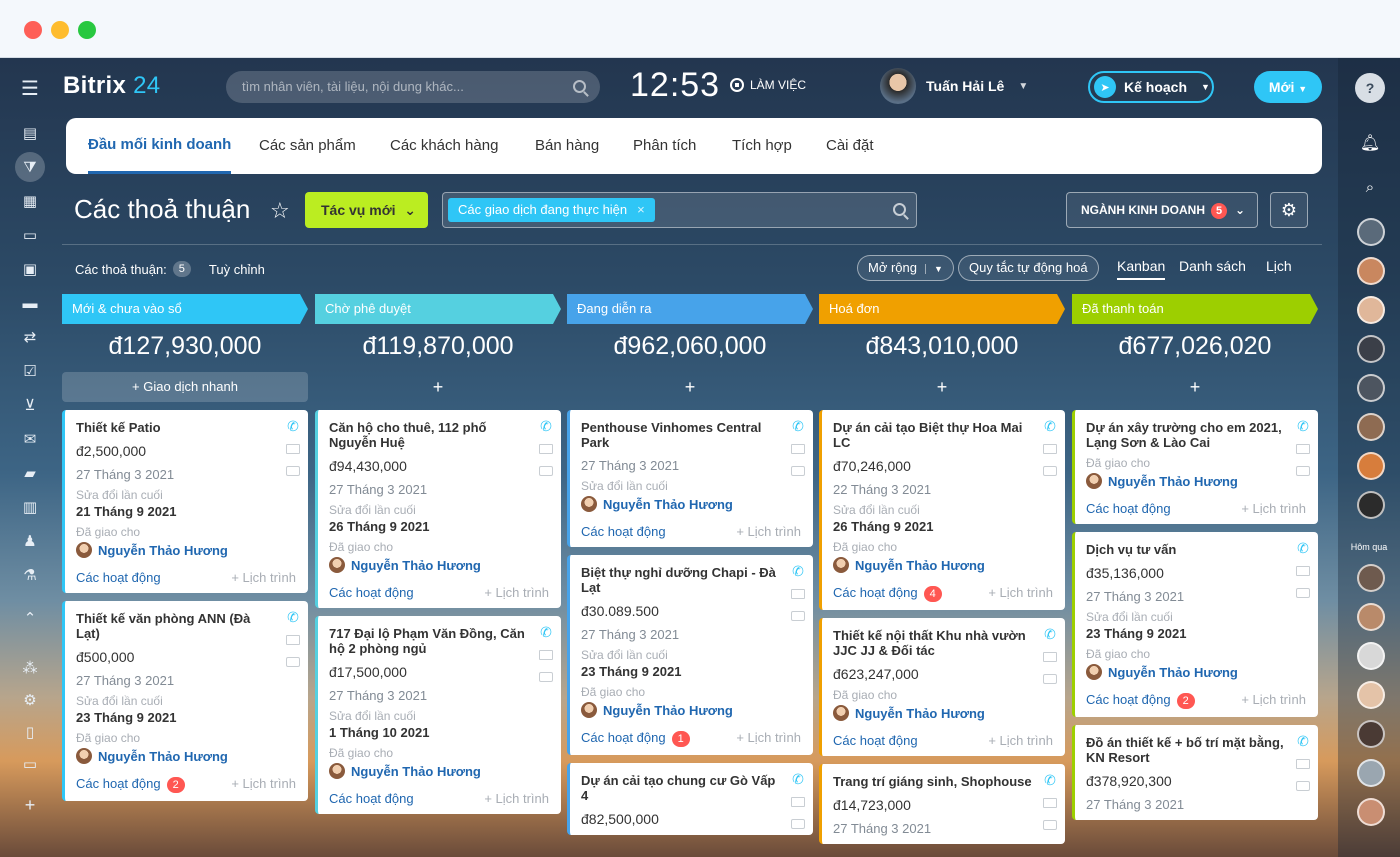 The height and width of the screenshot is (857, 1400). Describe the element at coordinates (1195, 309) in the screenshot. I see `column-header: Đã thanh toán` at that location.